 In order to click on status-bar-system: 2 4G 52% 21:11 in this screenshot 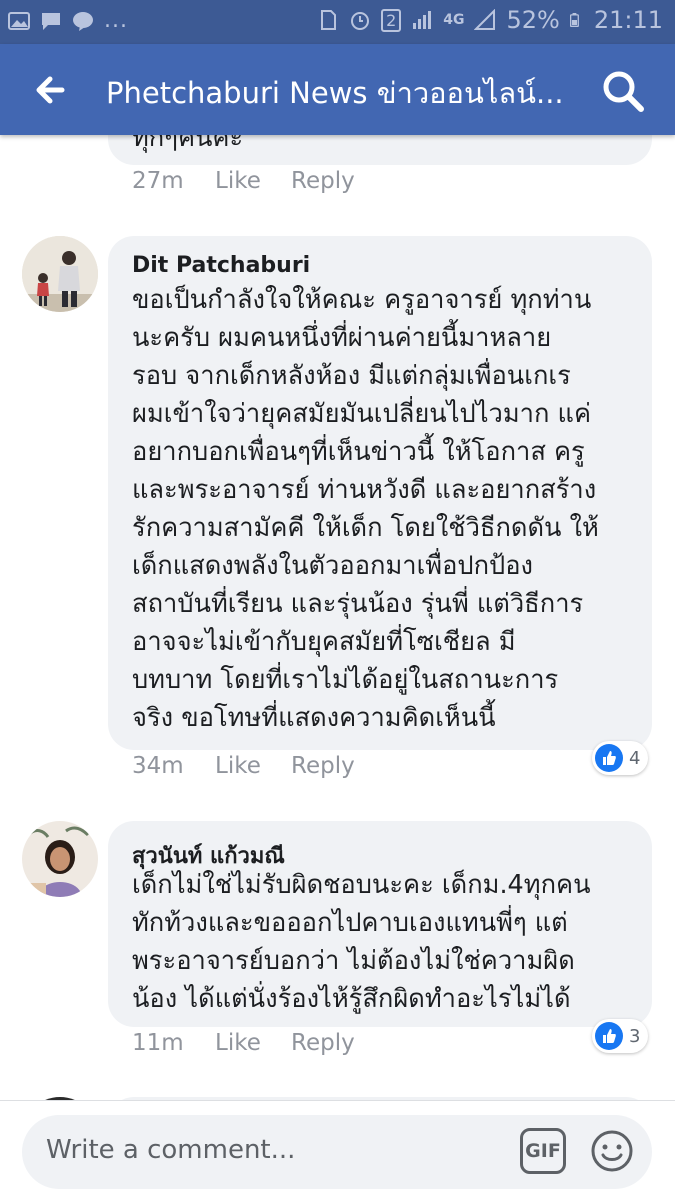, I will do `click(490, 20)`.